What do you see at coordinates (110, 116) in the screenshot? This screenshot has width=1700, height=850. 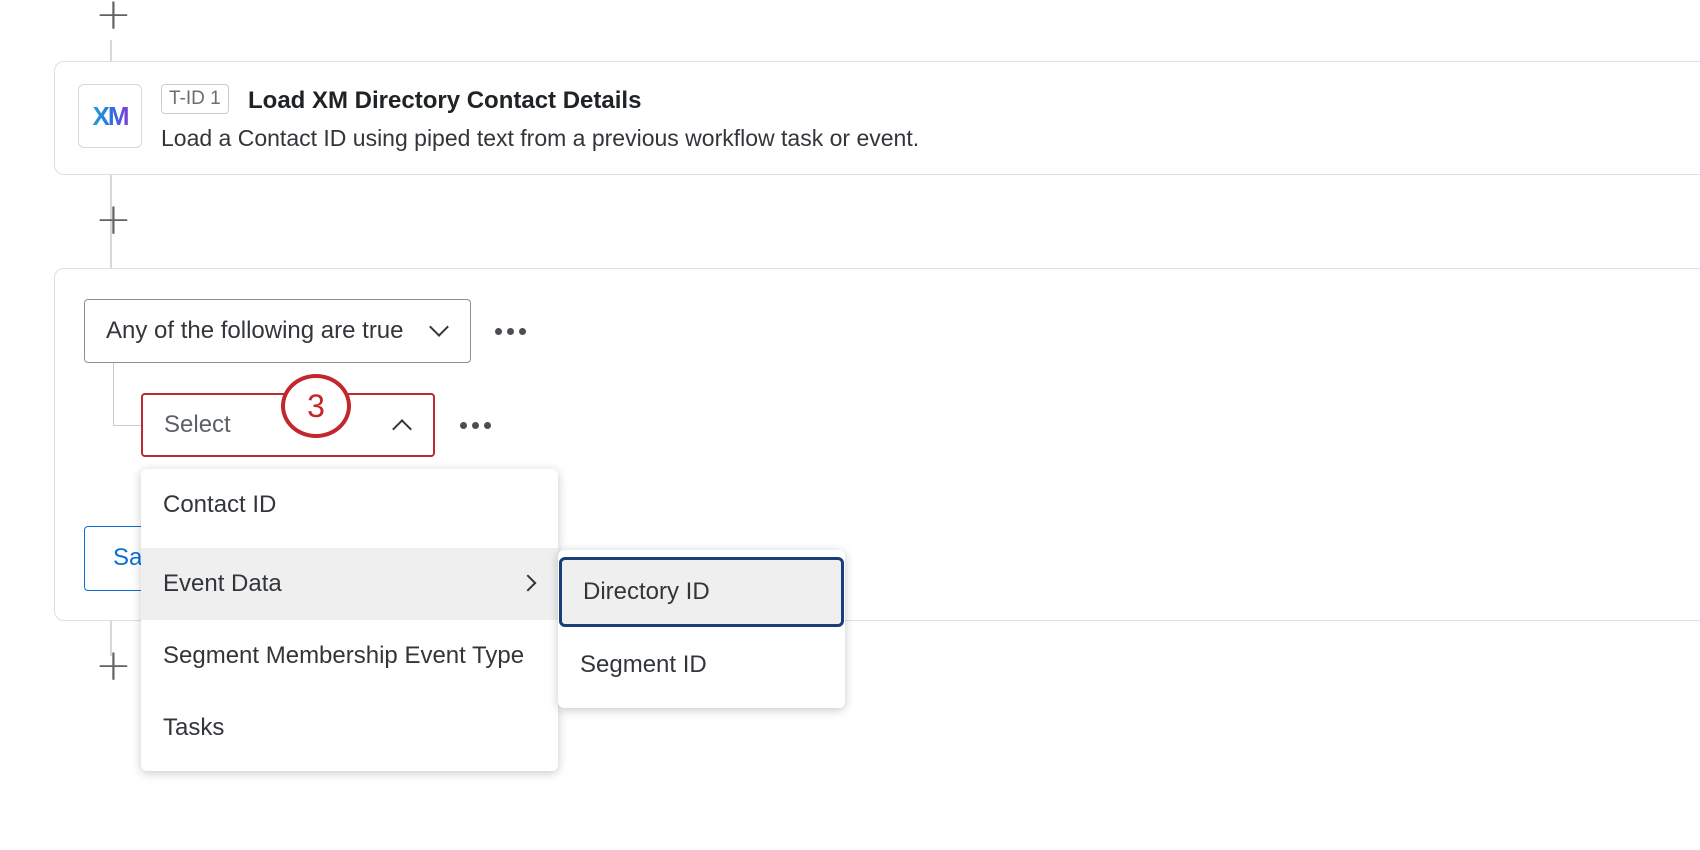 I see `xm-logo-icon: XM` at bounding box center [110, 116].